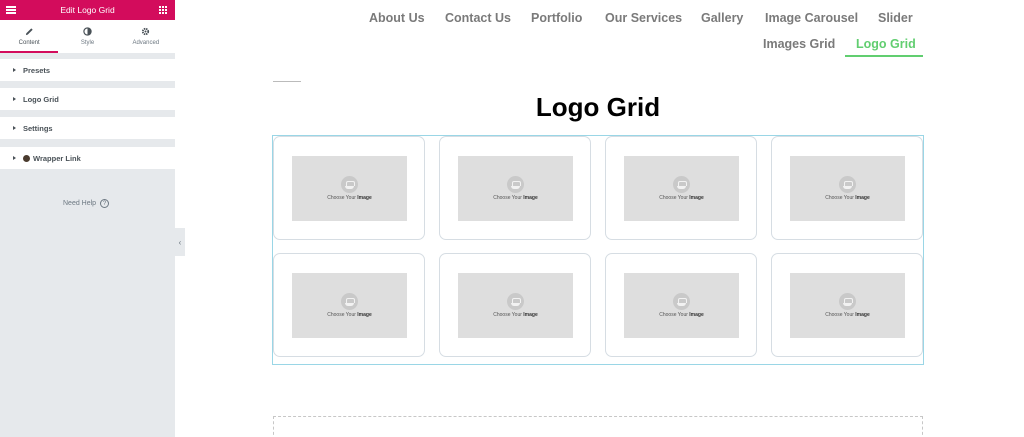 Image resolution: width=1024 pixels, height=437 pixels. Describe the element at coordinates (895, 18) in the screenshot. I see `nav-item-slider: Slider` at that location.